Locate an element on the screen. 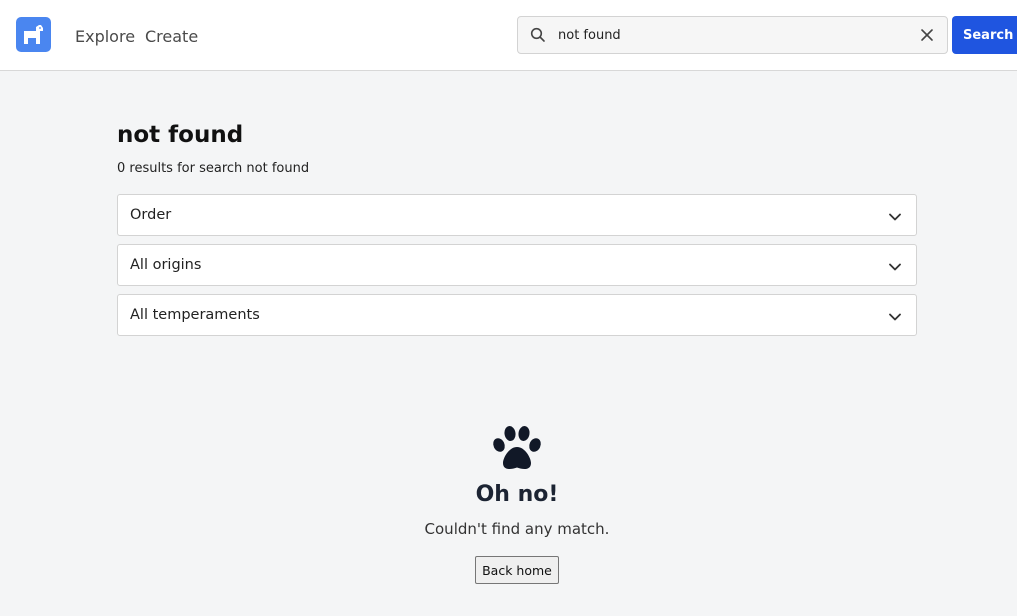 This screenshot has height=616, width=1017. result-count: 0 results for search not found is located at coordinates (213, 168).